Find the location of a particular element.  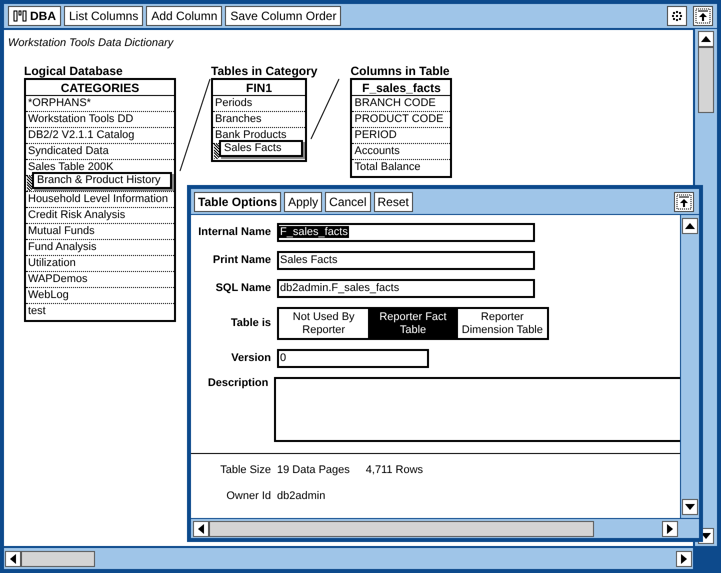

list-item: Periods is located at coordinates (259, 103).